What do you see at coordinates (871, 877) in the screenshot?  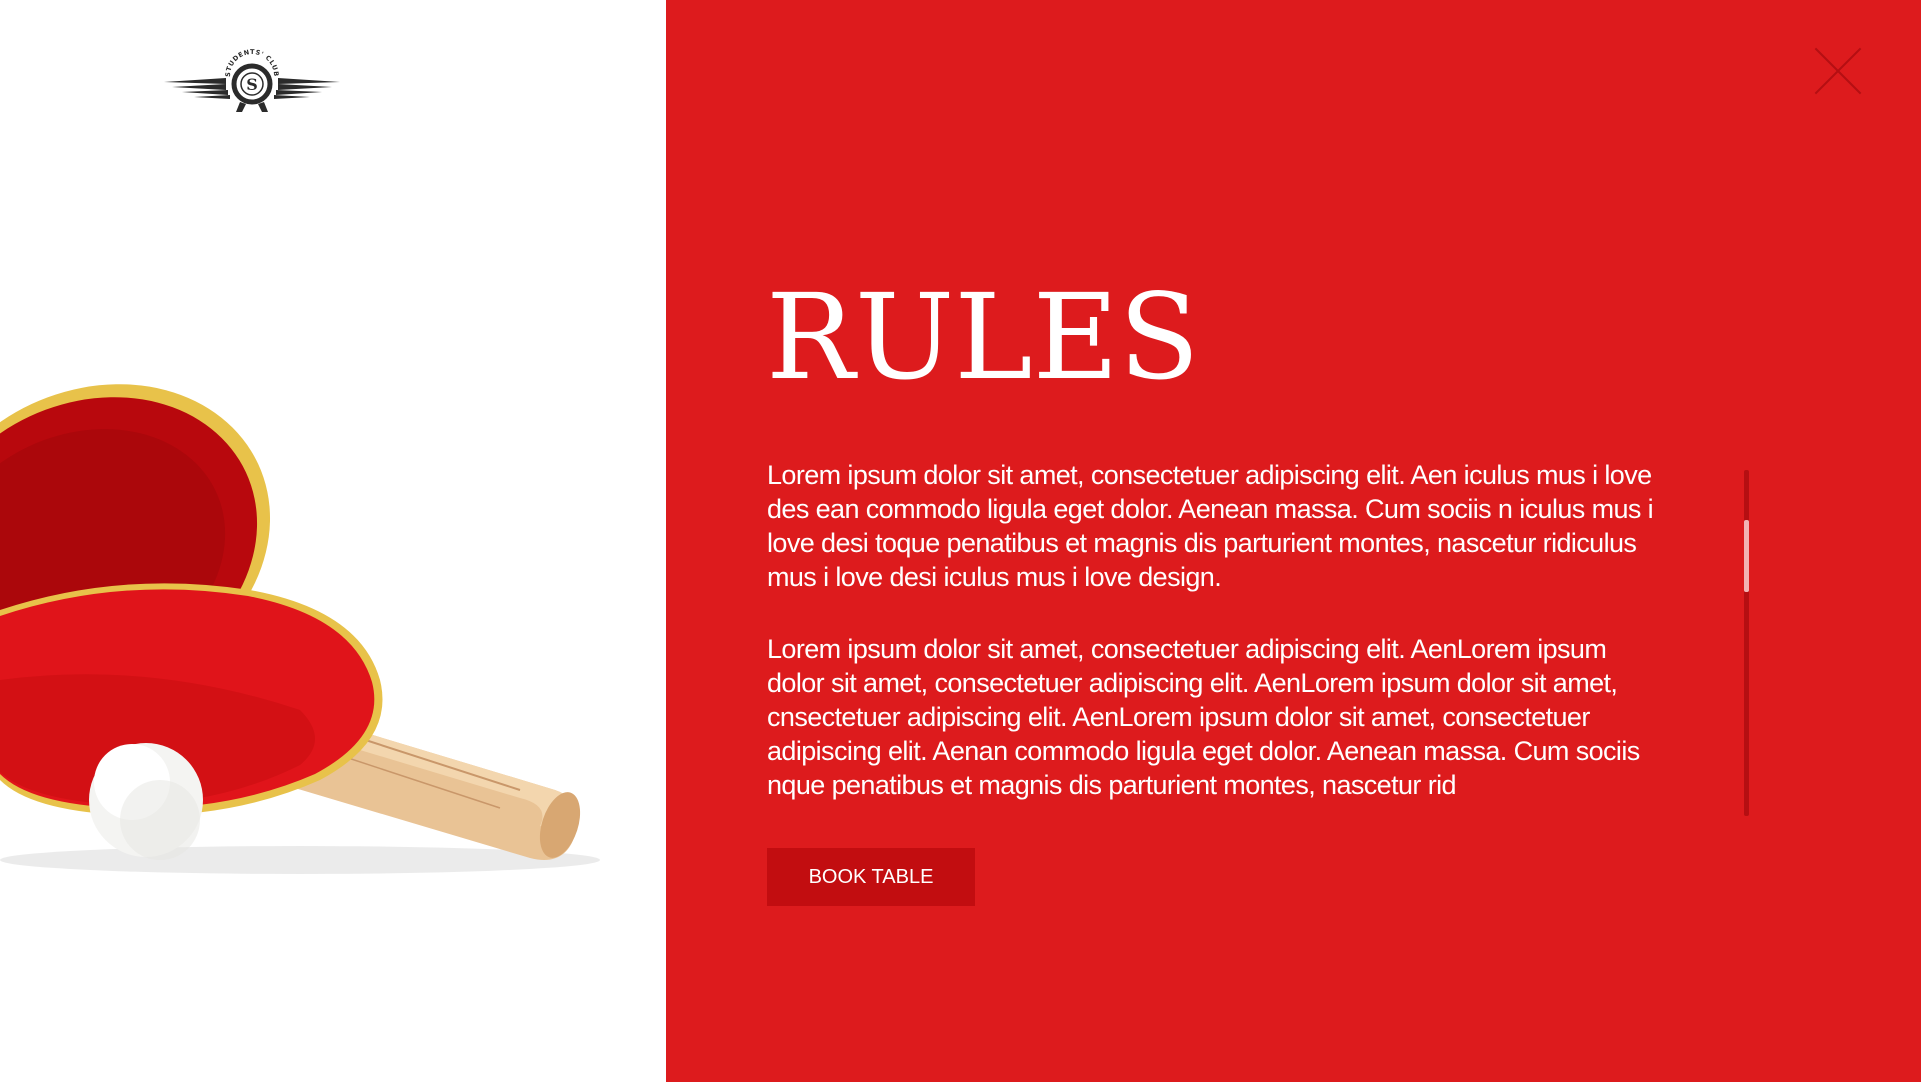 I see `book-table-button: BOOK TABLE` at bounding box center [871, 877].